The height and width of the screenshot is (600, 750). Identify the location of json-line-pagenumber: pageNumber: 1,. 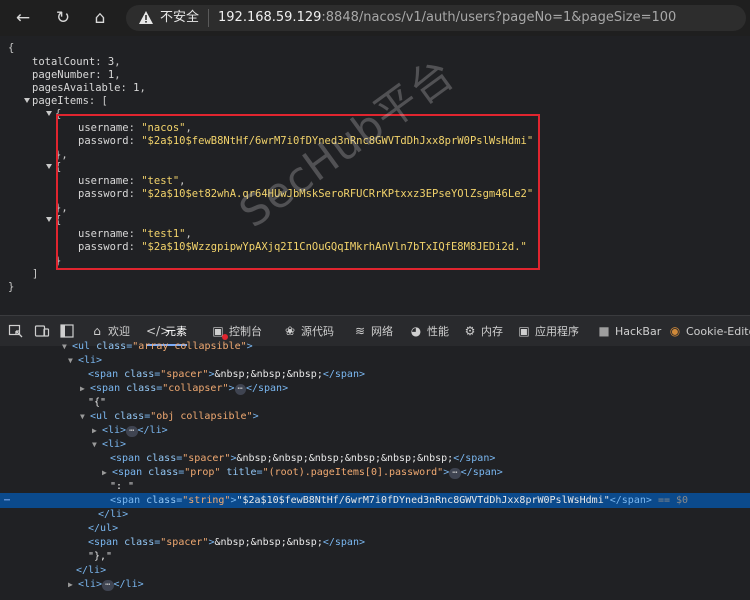
(76, 75).